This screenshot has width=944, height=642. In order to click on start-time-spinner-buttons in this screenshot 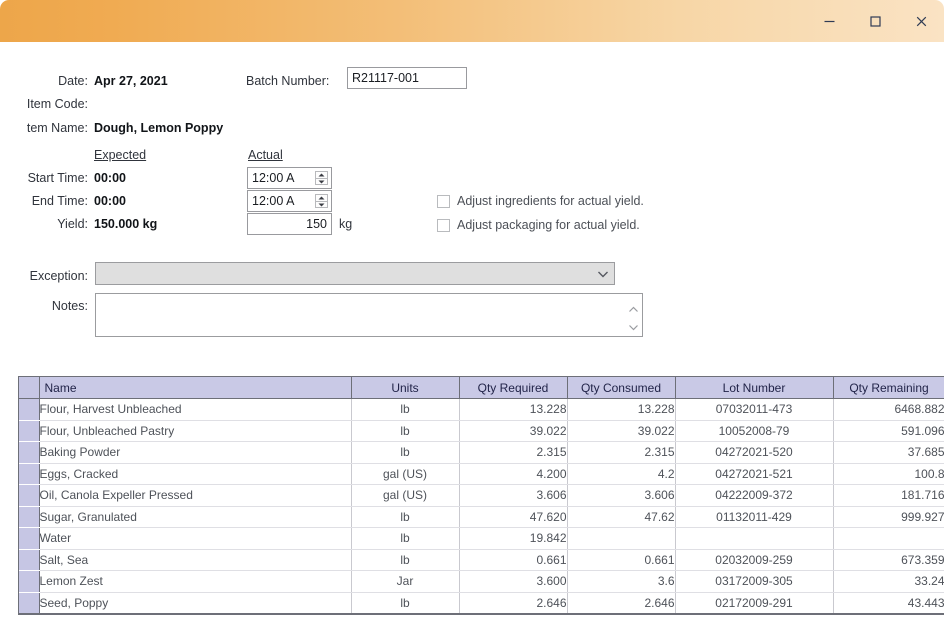, I will do `click(322, 178)`.